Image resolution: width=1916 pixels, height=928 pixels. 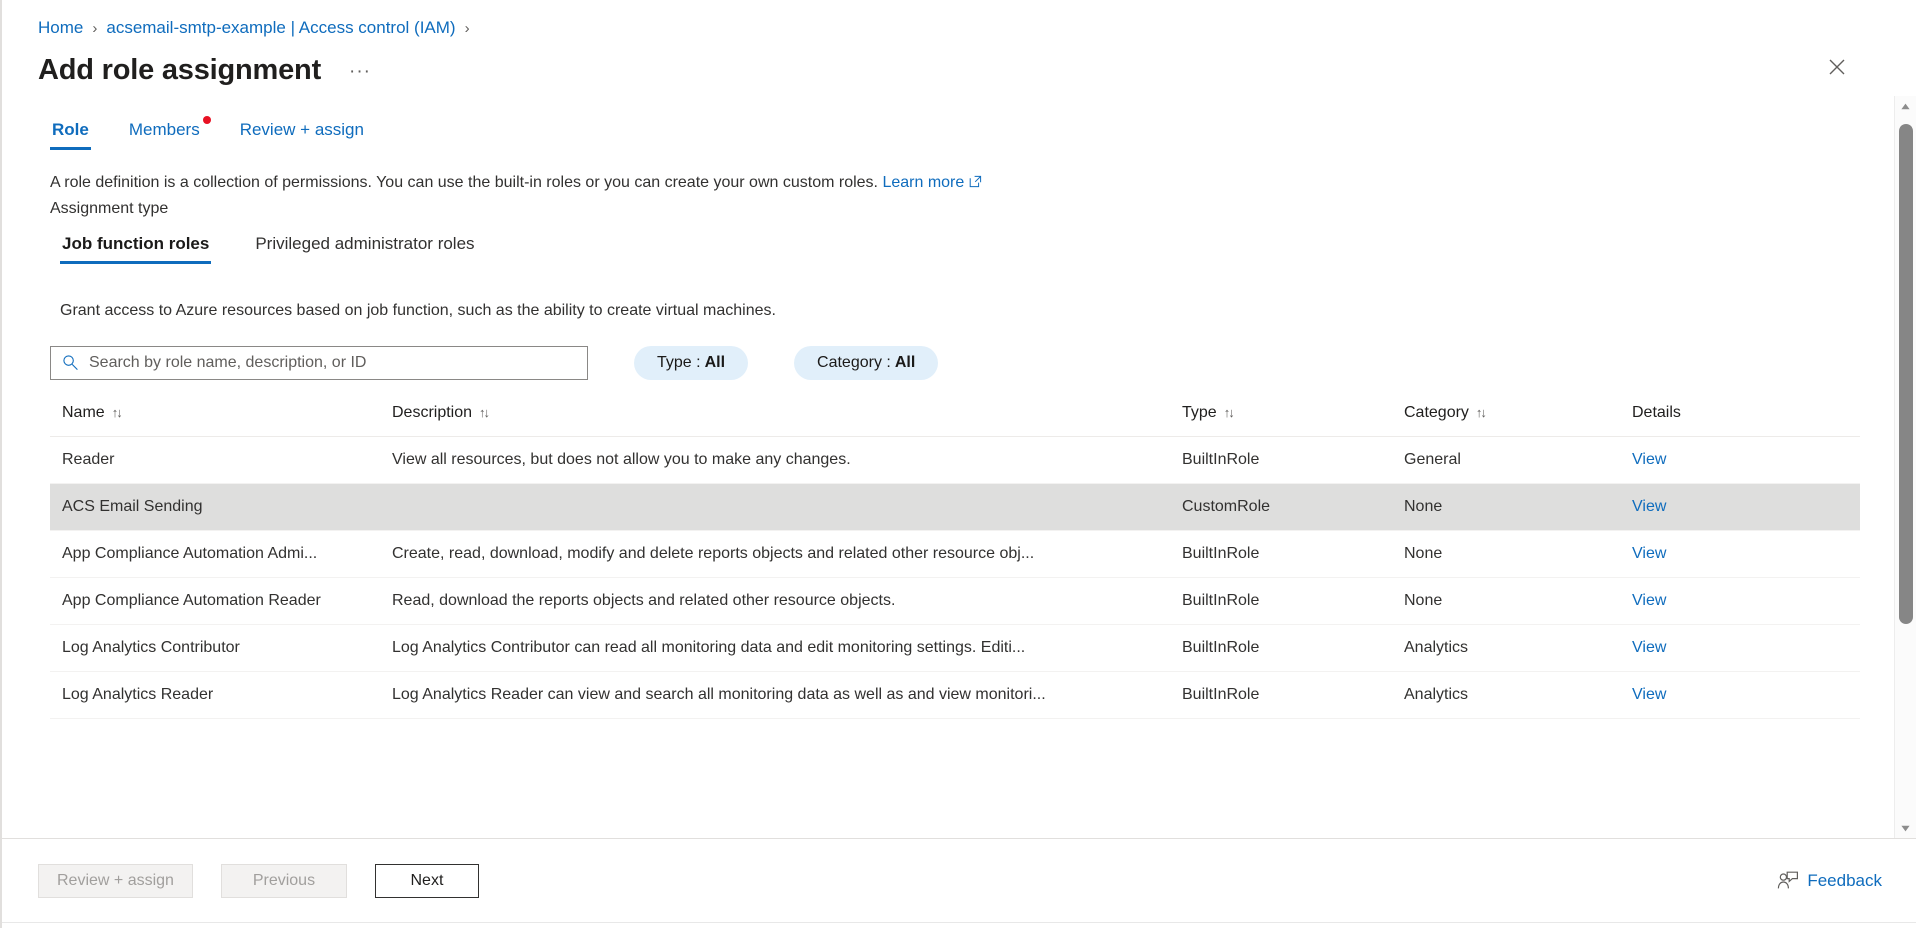 What do you see at coordinates (215, 507) in the screenshot?
I see `cell-role-name: ACS Email Sending` at bounding box center [215, 507].